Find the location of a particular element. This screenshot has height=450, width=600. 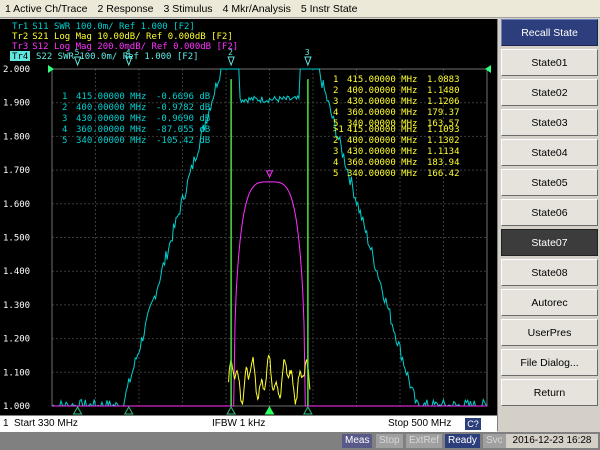

marker-number: 2 is located at coordinates (230, 52).